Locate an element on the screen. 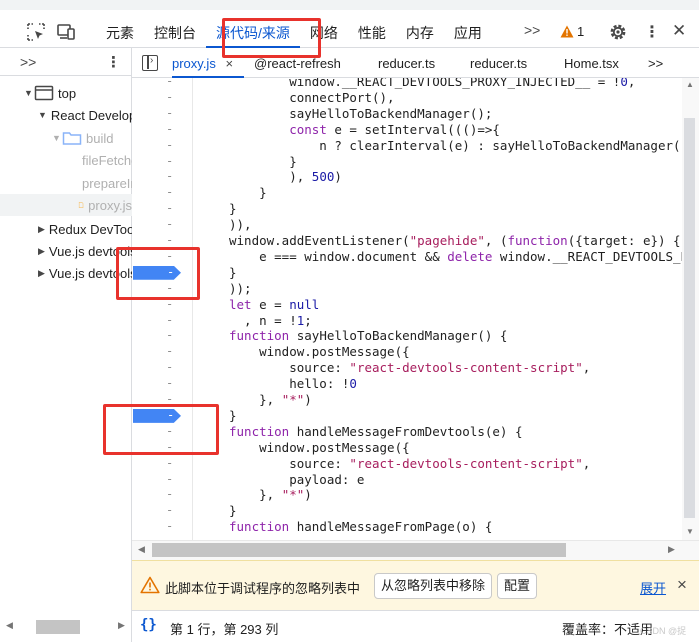 The width and height of the screenshot is (699, 642). close-devtools-icon: ✕ is located at coordinates (679, 31).